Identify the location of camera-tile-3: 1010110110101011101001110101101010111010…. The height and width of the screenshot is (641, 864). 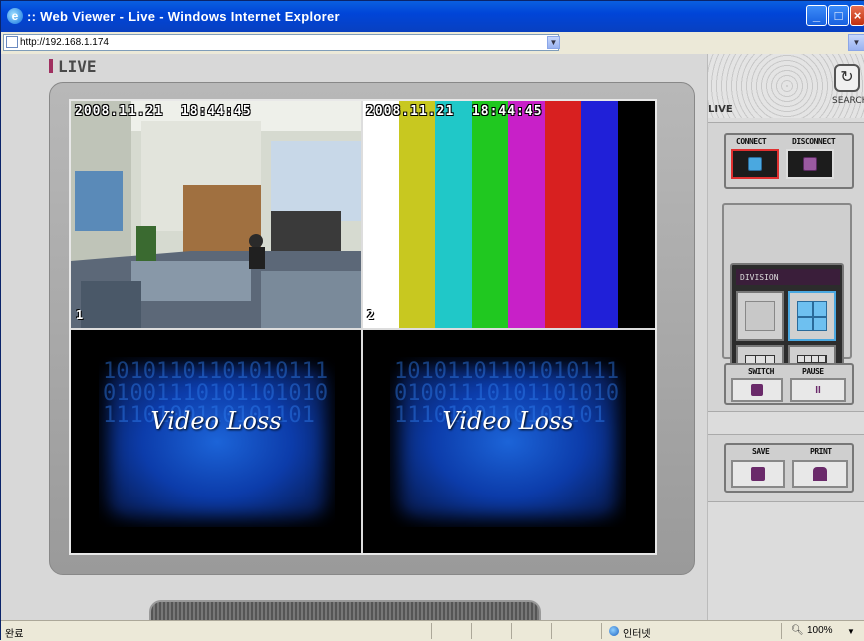
(216, 441).